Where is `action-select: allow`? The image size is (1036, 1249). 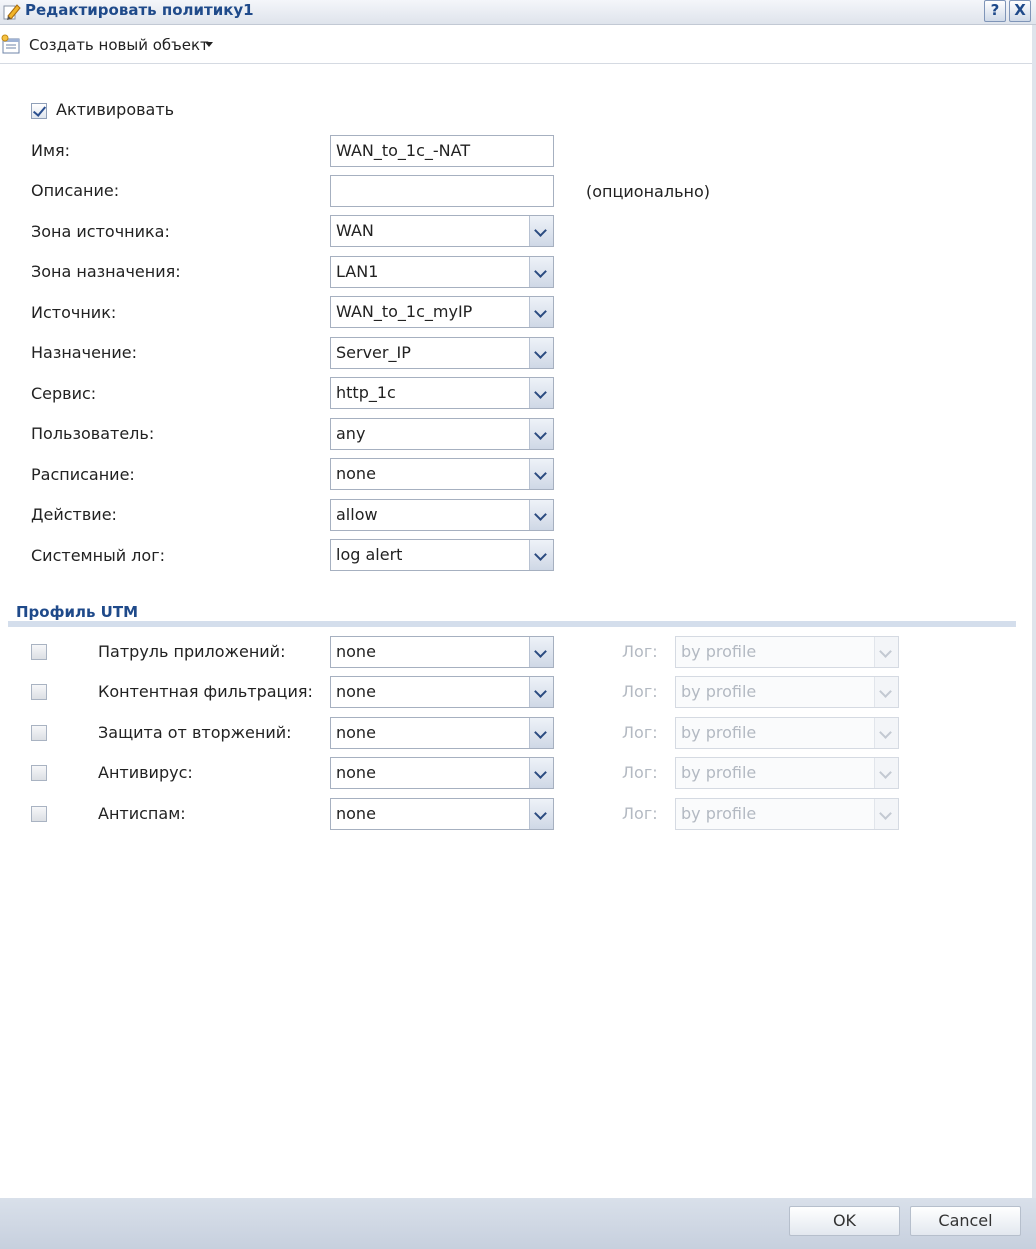 action-select: allow is located at coordinates (442, 515).